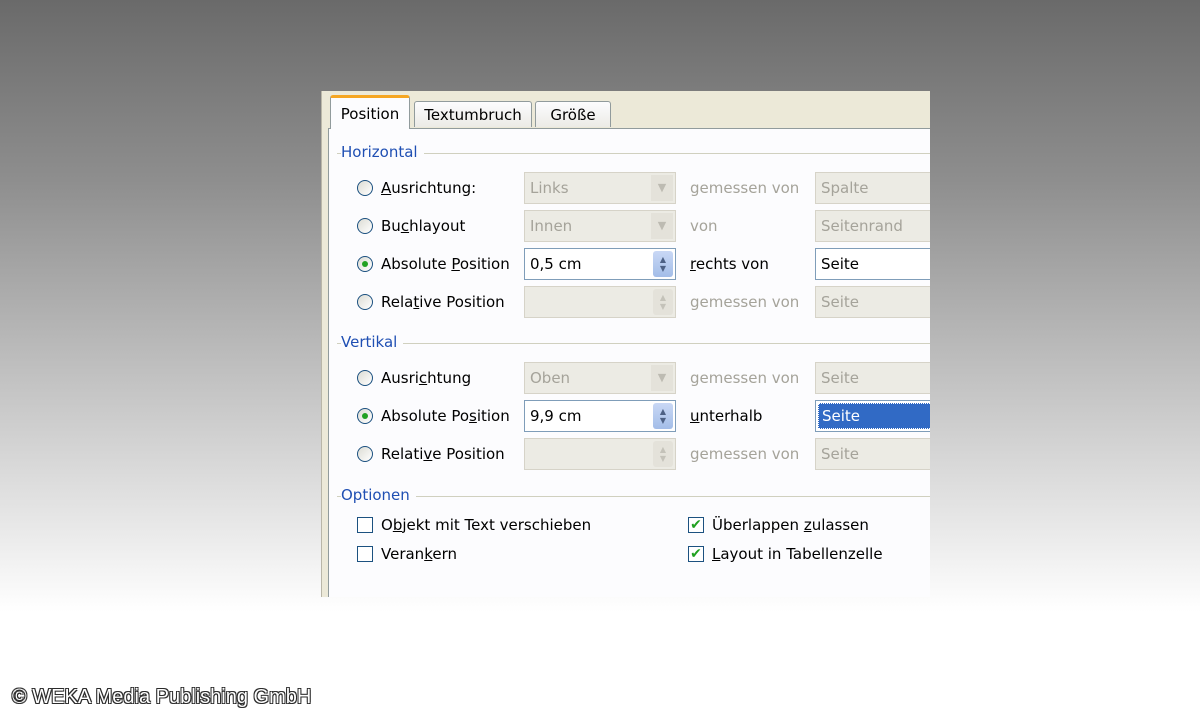  Describe the element at coordinates (365, 416) in the screenshot. I see `radio-v-absolute-position` at that location.